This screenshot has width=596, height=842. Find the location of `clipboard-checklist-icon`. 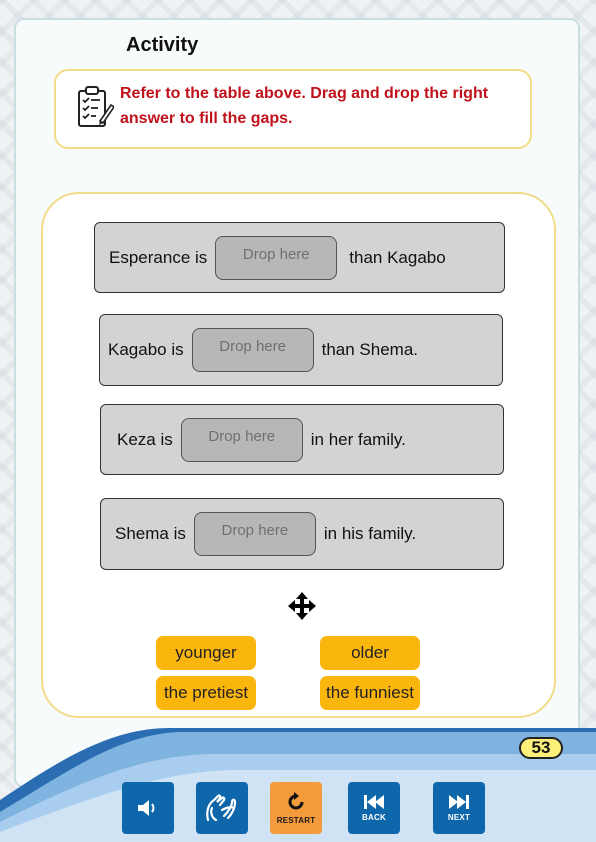

clipboard-checklist-icon is located at coordinates (96, 106).